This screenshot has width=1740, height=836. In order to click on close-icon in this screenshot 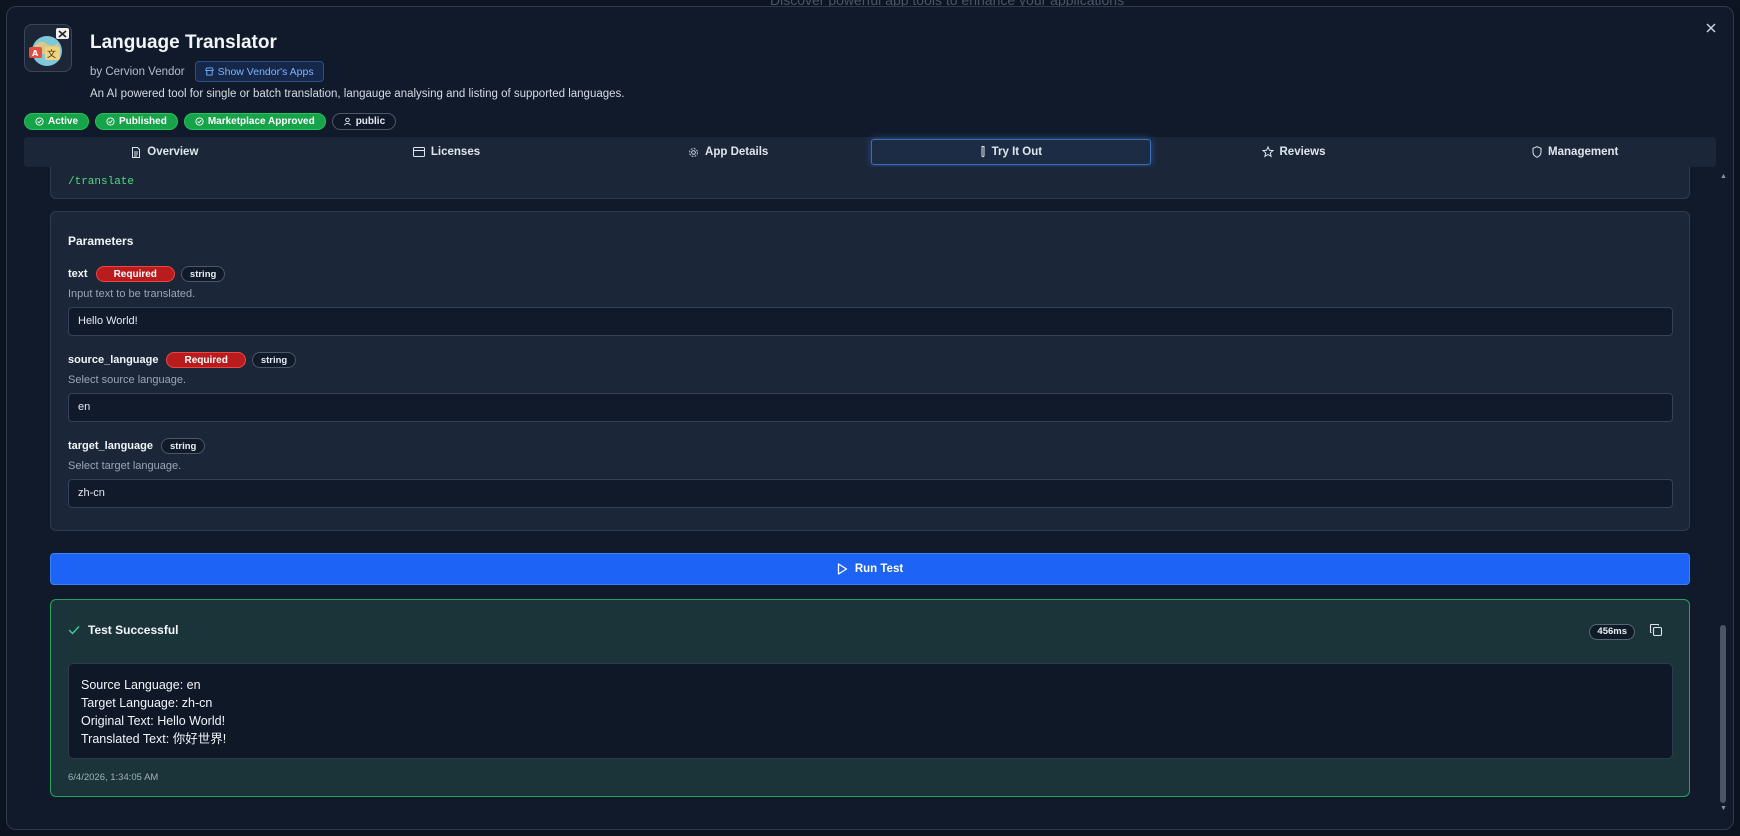, I will do `click(1711, 28)`.